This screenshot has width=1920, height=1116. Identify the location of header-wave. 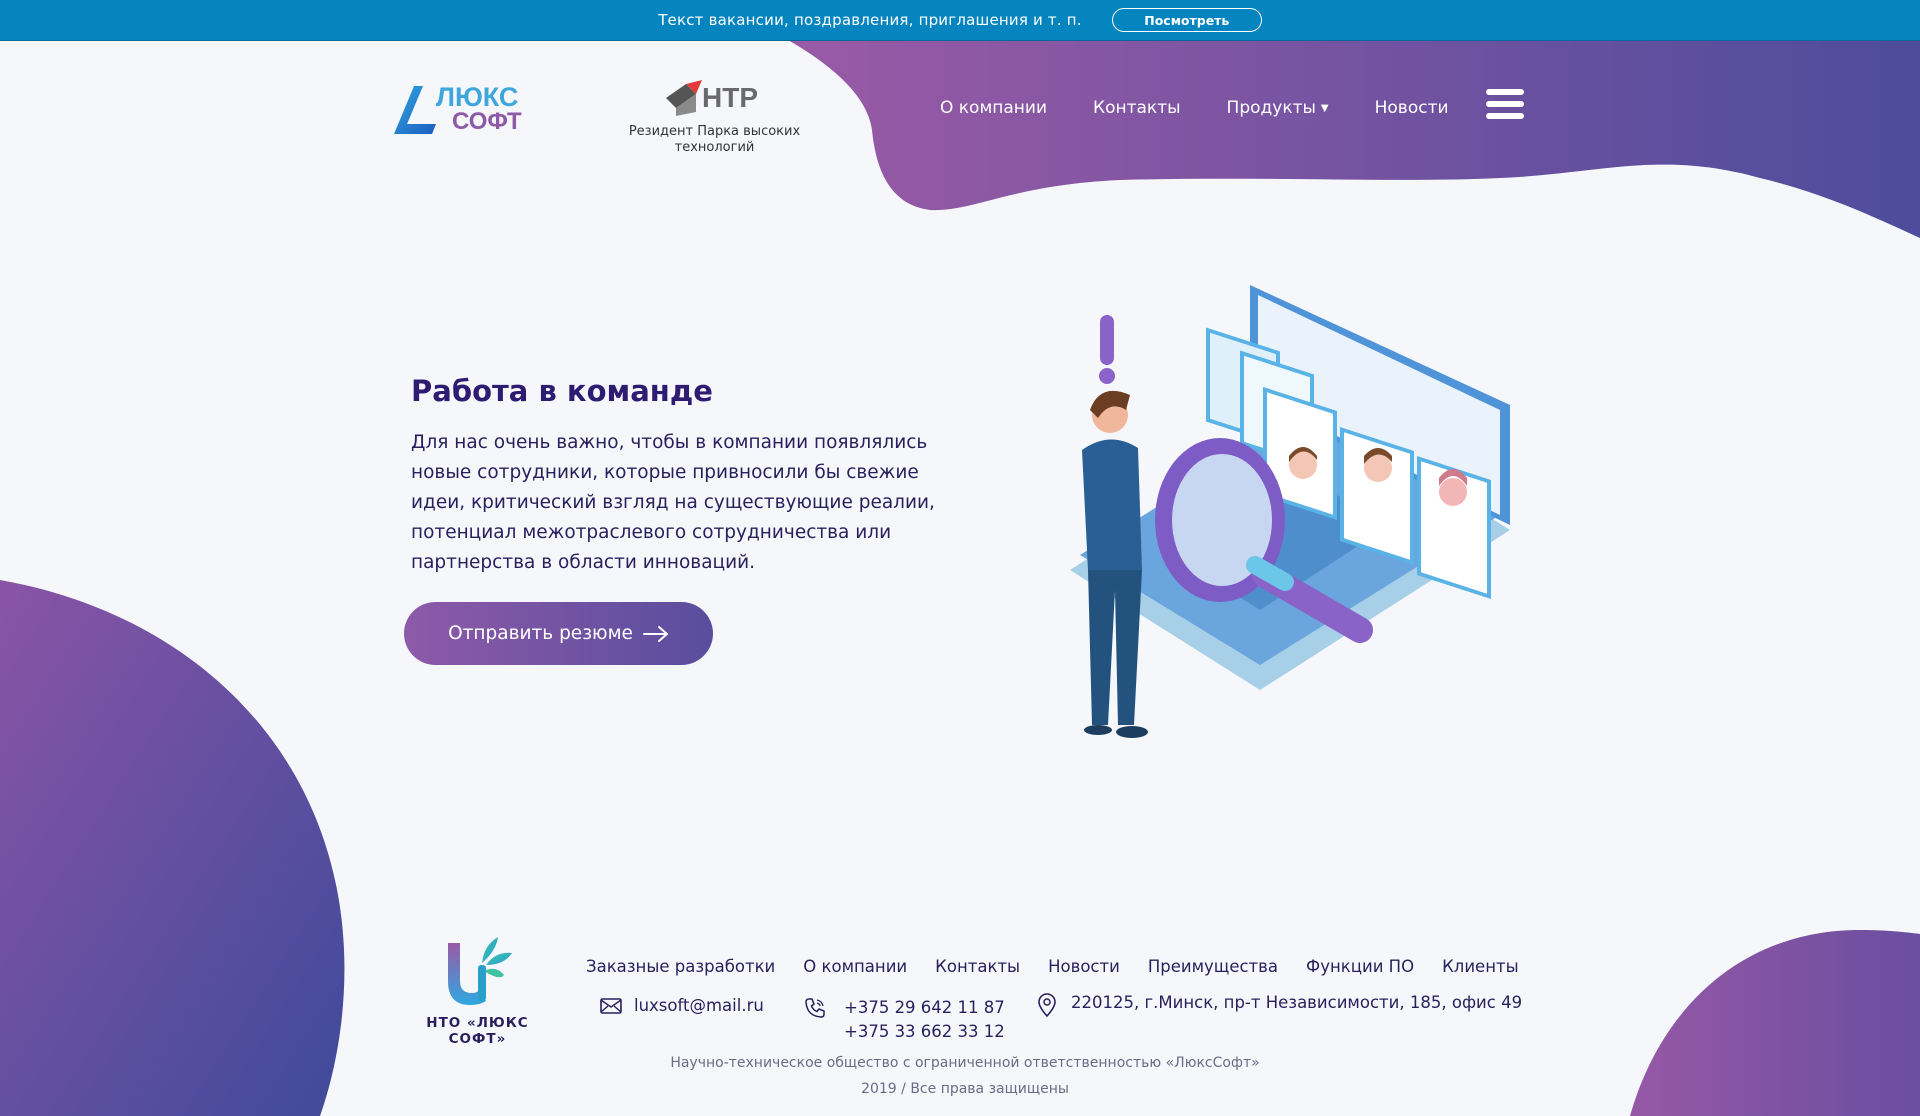
(1354, 139).